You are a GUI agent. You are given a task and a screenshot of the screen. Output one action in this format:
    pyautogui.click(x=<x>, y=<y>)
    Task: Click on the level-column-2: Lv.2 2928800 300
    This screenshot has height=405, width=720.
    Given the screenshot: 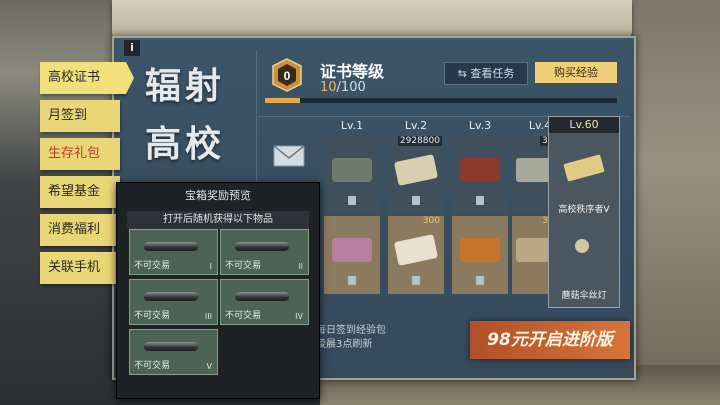 What is the action you would take?
    pyautogui.click(x=416, y=213)
    